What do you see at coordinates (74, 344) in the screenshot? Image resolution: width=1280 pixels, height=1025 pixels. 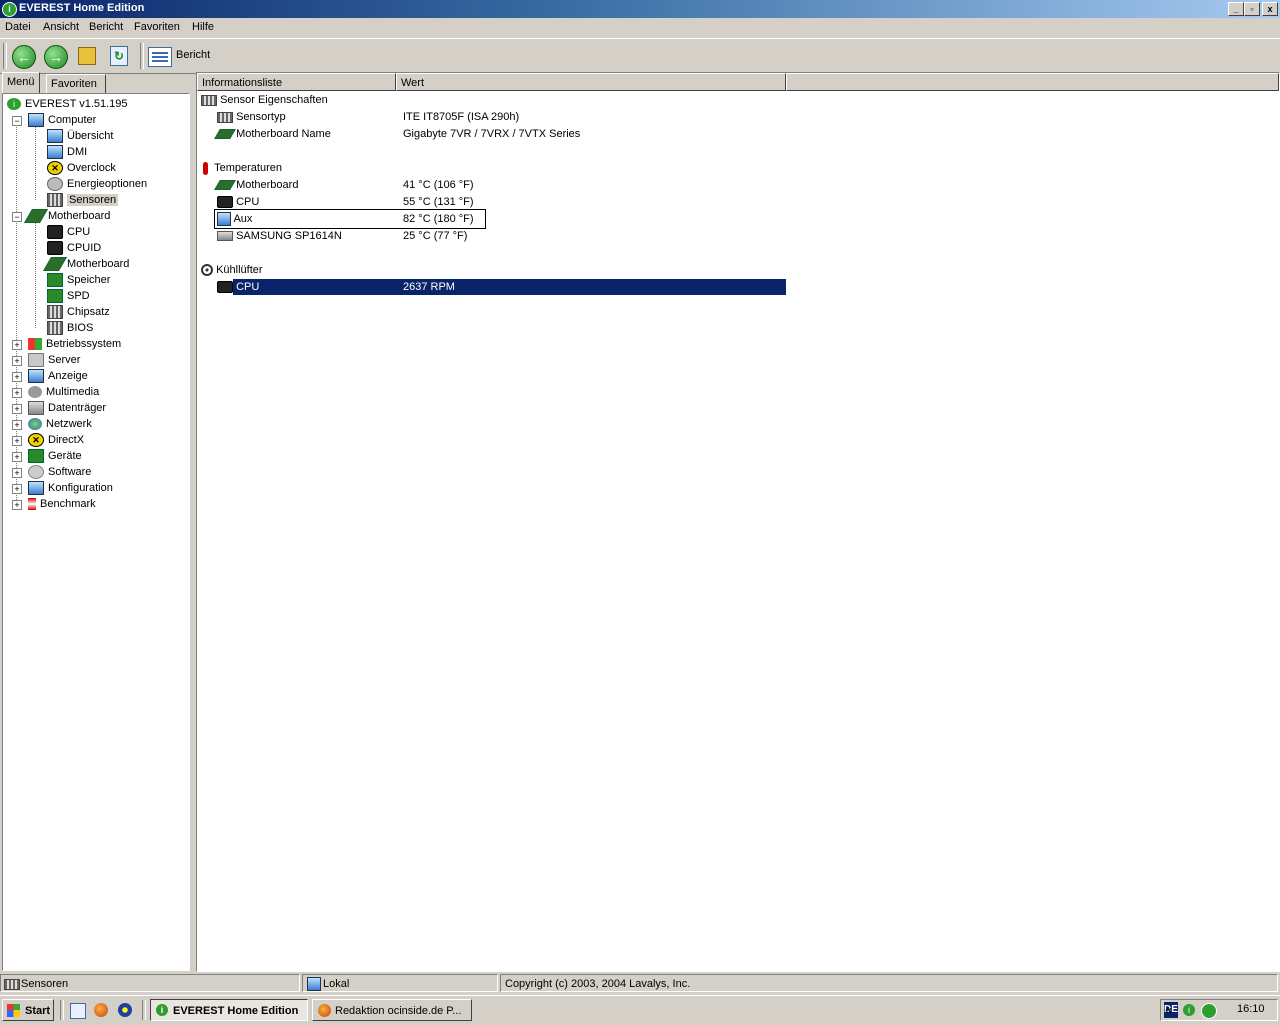 I see `tree-item-betriebssystem: Betriebssystem` at bounding box center [74, 344].